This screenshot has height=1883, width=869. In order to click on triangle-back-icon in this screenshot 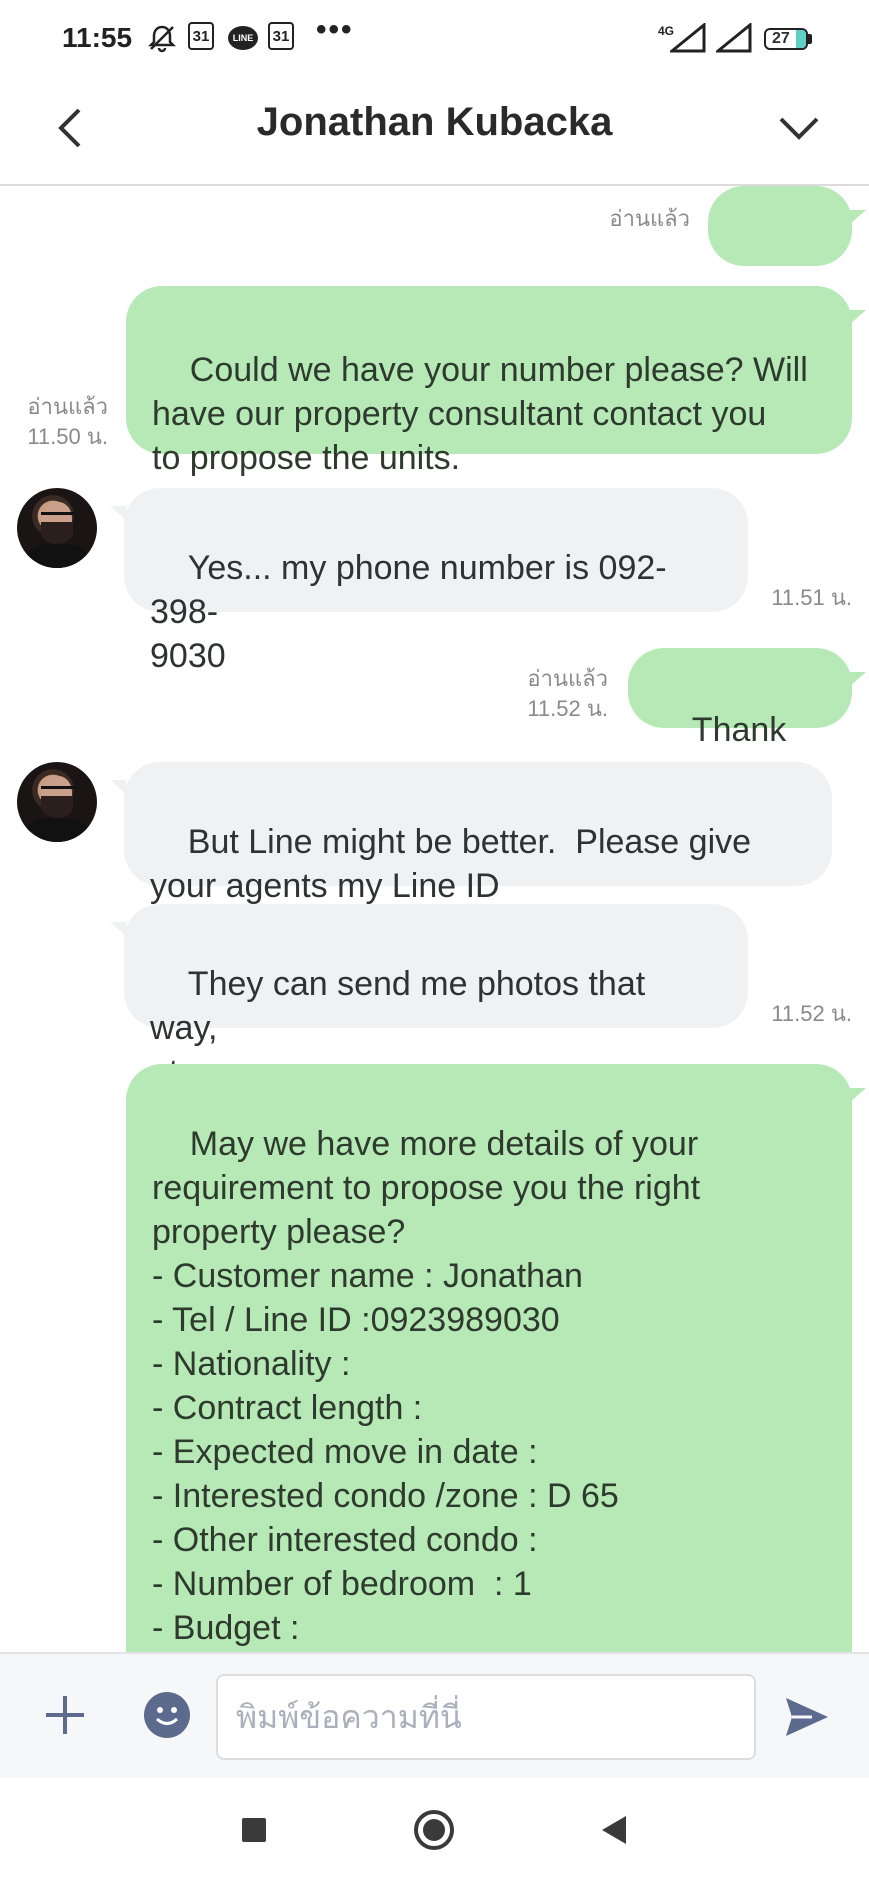, I will do `click(614, 1830)`.